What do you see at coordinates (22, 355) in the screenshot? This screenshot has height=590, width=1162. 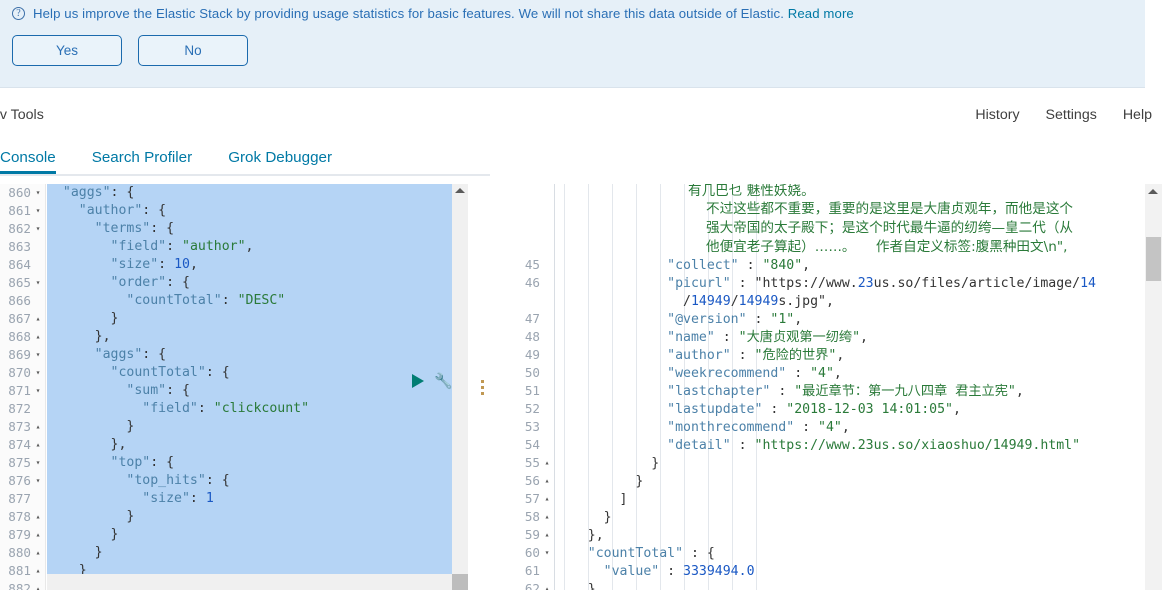 I see `editor-line-number: 869 ▾` at bounding box center [22, 355].